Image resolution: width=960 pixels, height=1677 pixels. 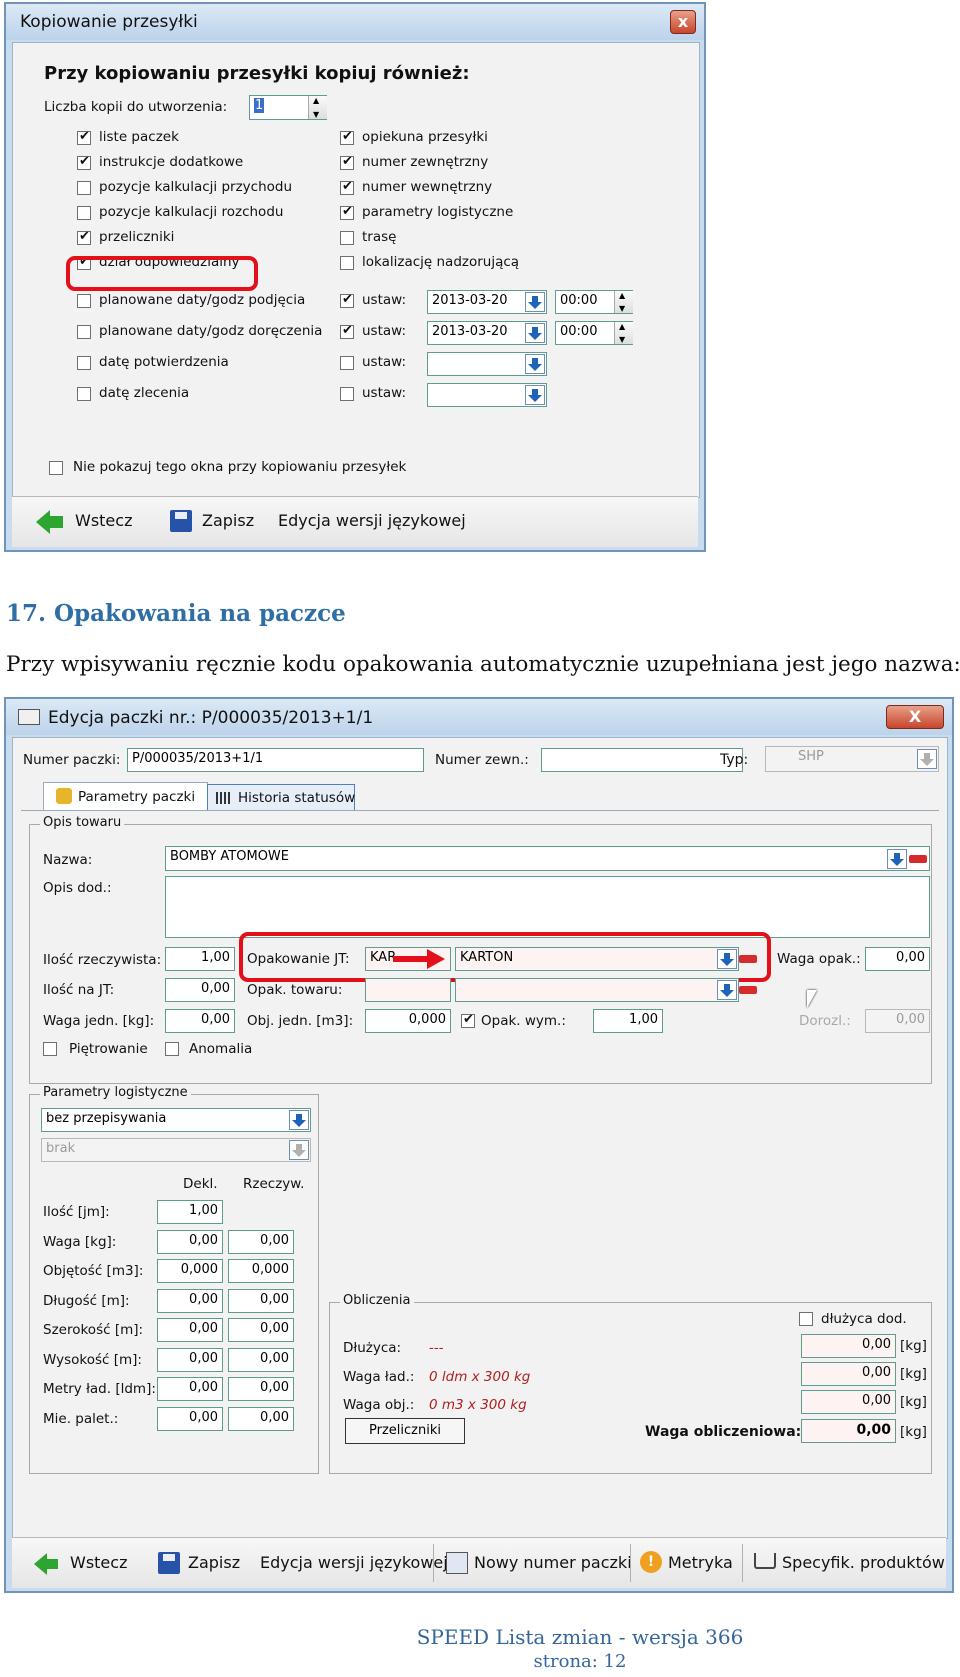 I want to click on copies-stepper, so click(x=317, y=107).